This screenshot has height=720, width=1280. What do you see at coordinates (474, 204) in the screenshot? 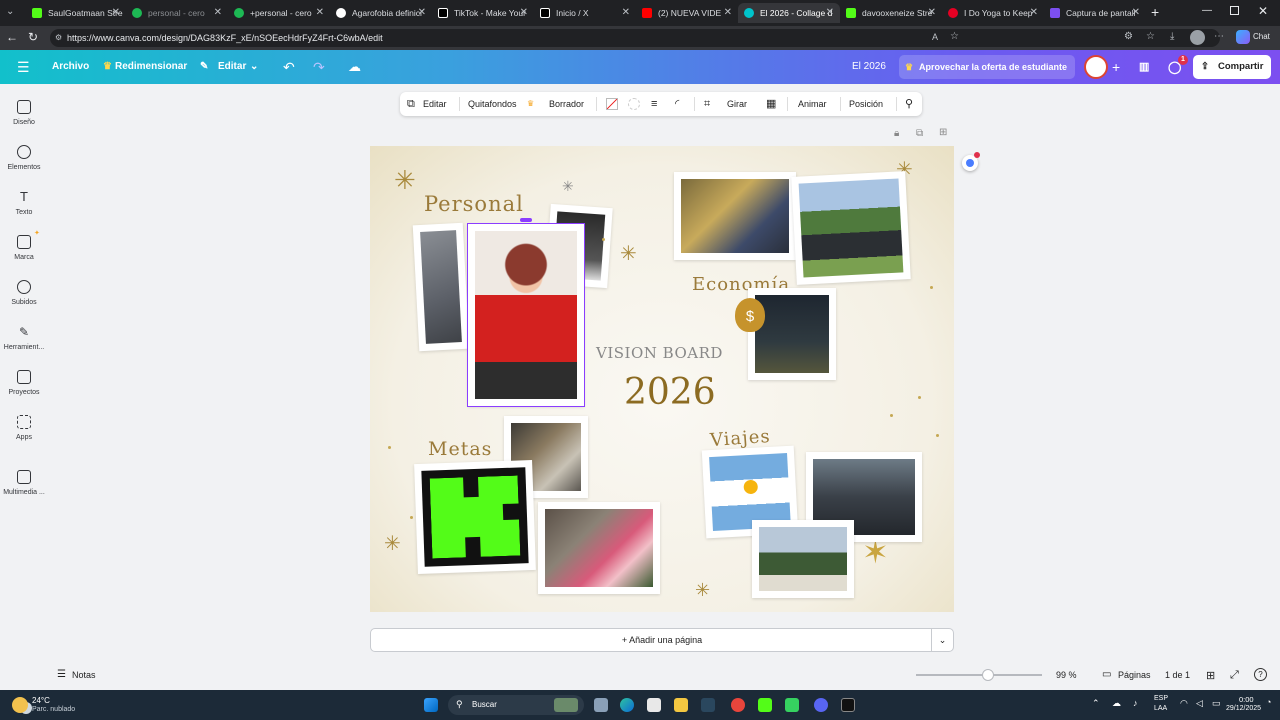
I see `label-personal: Personal` at bounding box center [474, 204].